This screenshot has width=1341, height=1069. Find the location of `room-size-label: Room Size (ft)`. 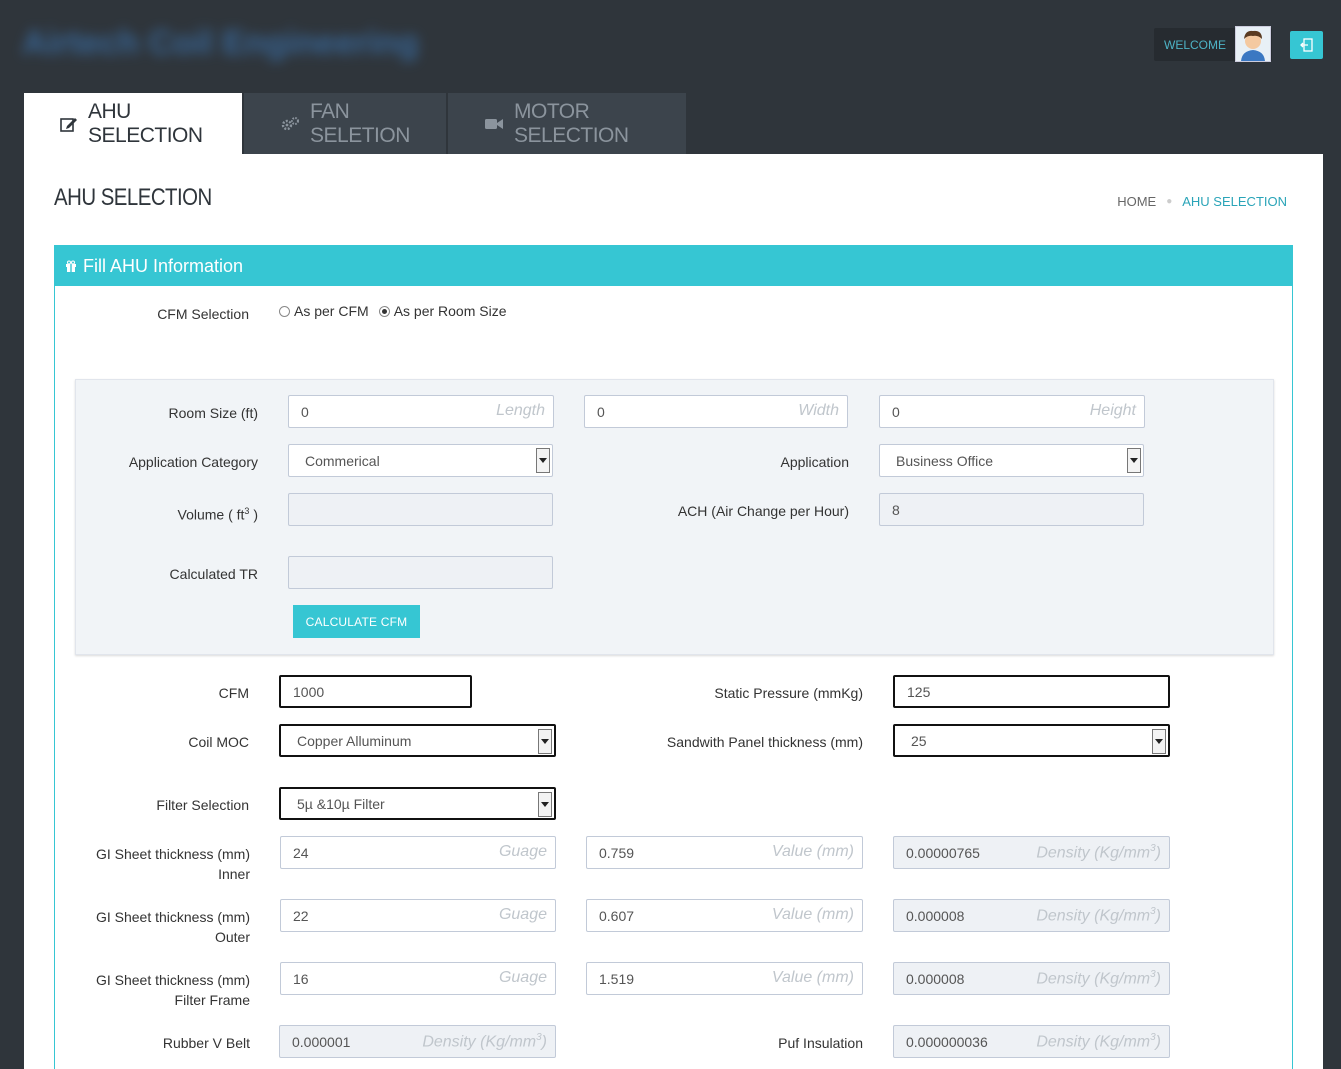

room-size-label: Room Size (ft) is located at coordinates (213, 413).